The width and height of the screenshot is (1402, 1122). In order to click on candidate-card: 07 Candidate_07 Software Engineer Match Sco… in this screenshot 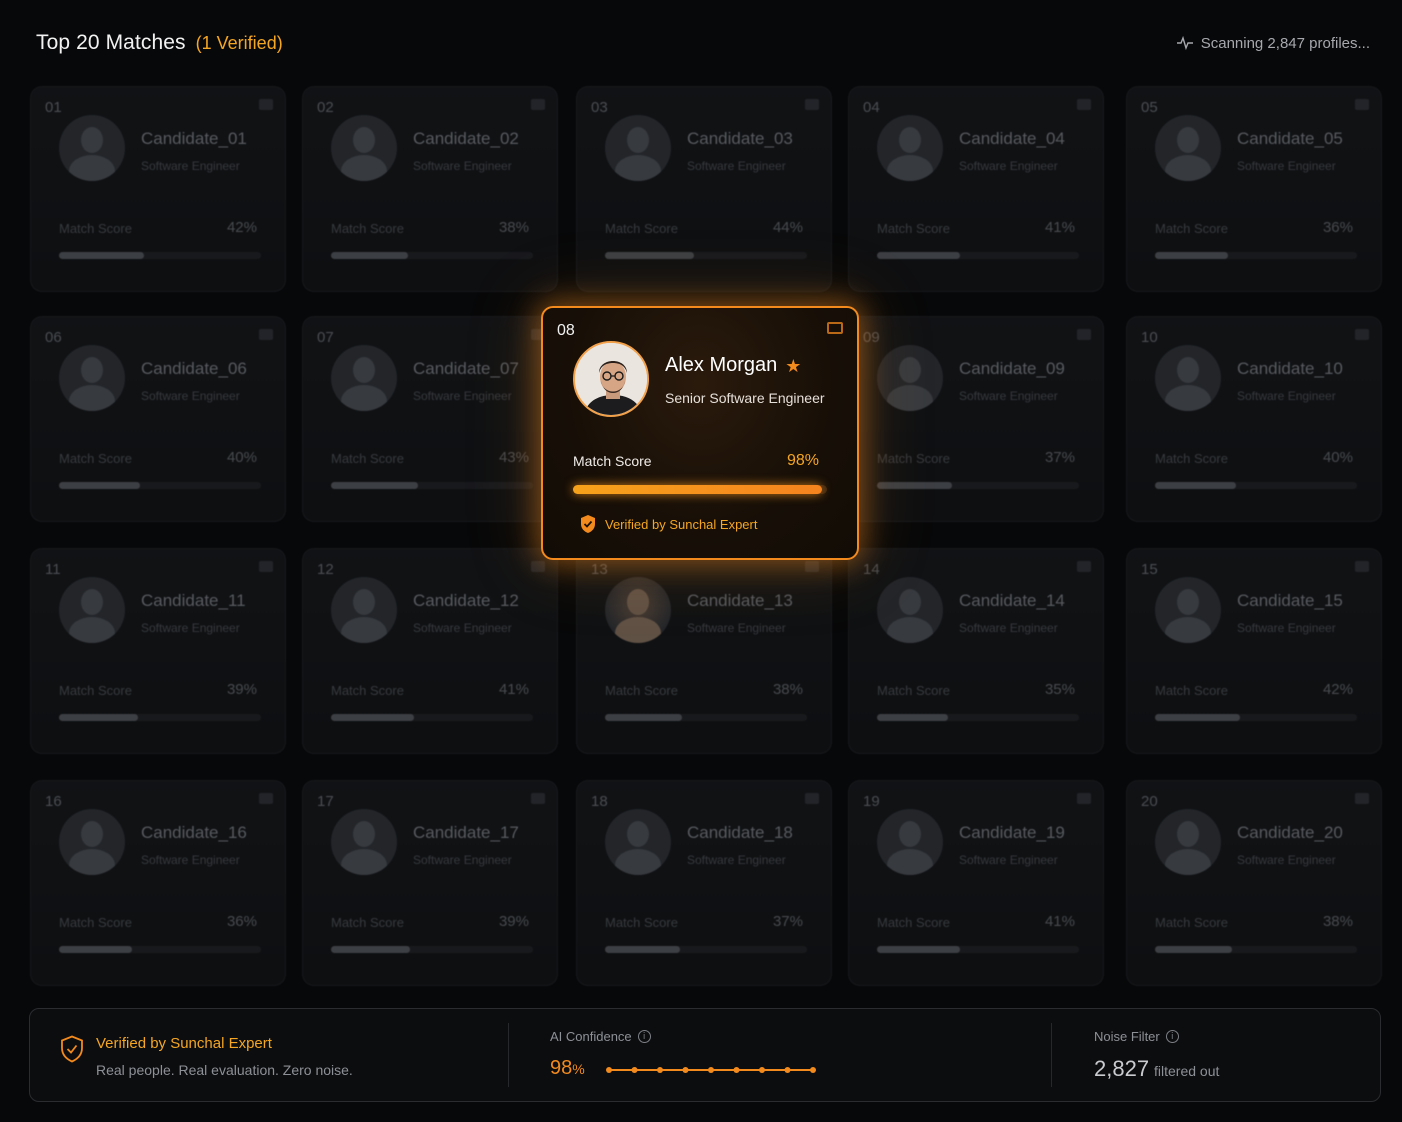, I will do `click(430, 419)`.